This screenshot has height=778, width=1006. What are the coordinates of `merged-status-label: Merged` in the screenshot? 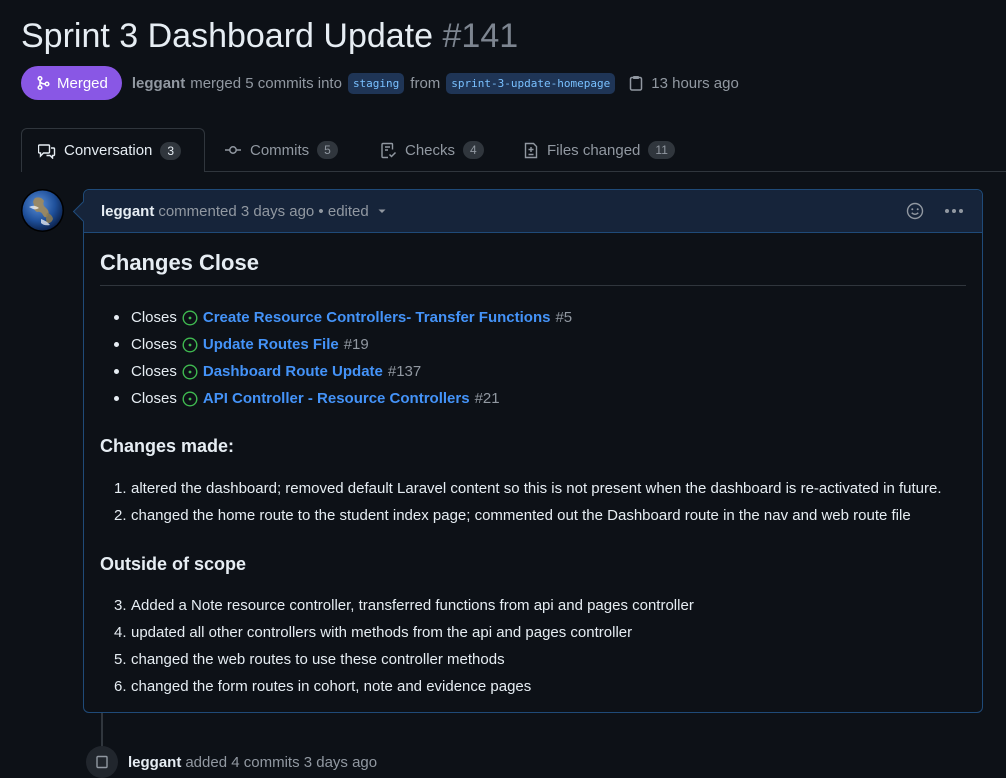 It's located at (82, 83).